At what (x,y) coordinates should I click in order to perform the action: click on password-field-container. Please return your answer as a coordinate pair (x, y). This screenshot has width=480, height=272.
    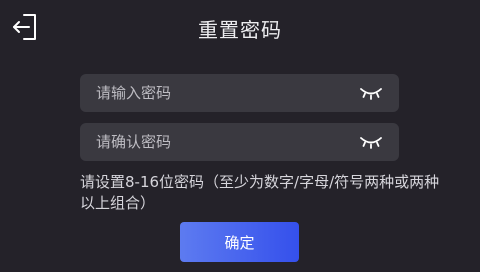
    Looking at the image, I should click on (239, 93).